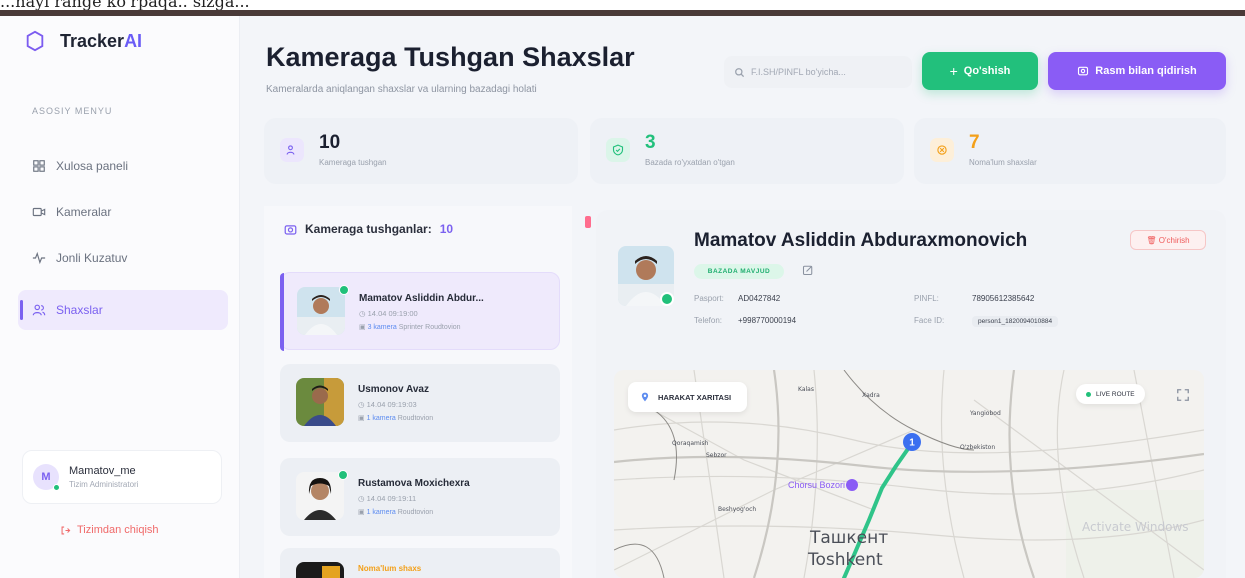 The height and width of the screenshot is (578, 1245). I want to click on sidebar-item-label: Xulosa paneli, so click(92, 166).